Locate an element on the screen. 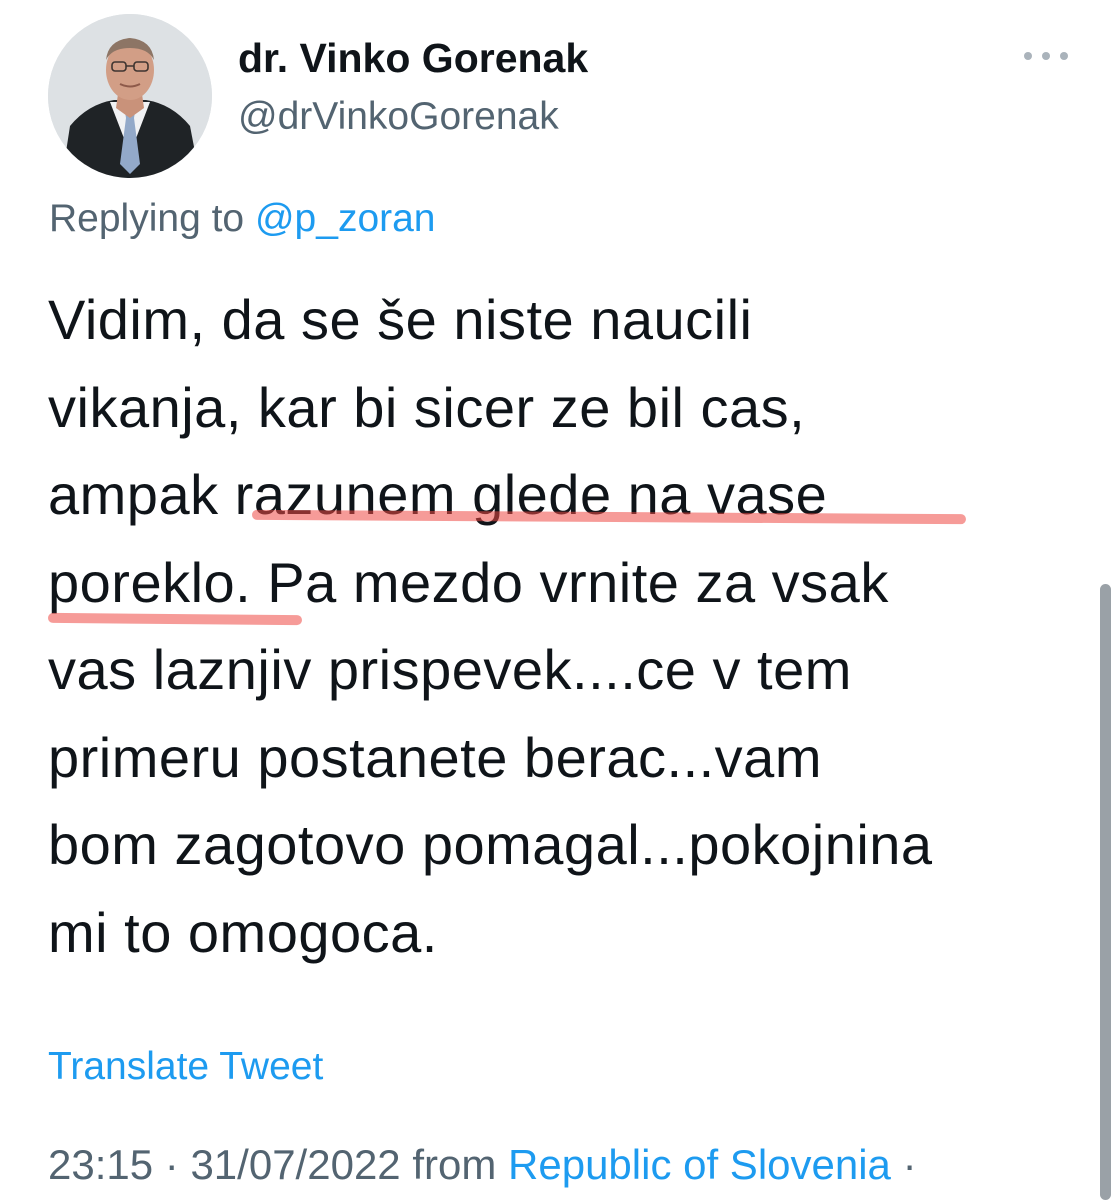 This screenshot has width=1119, height=1200. tweet-line: Vidim, da se še niste naucili is located at coordinates (400, 319).